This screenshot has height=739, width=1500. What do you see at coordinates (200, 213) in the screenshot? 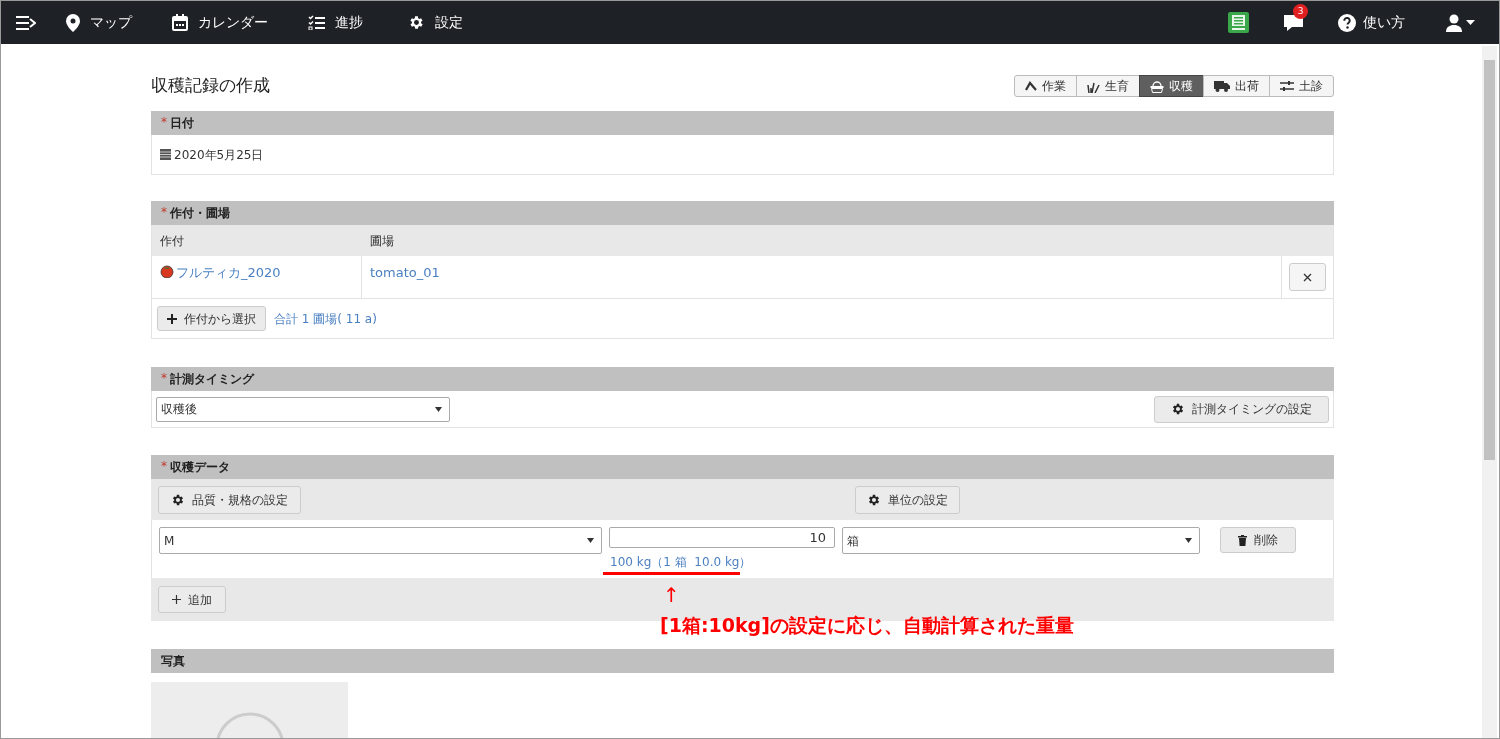
I see `section-title: 作付・圃場` at bounding box center [200, 213].